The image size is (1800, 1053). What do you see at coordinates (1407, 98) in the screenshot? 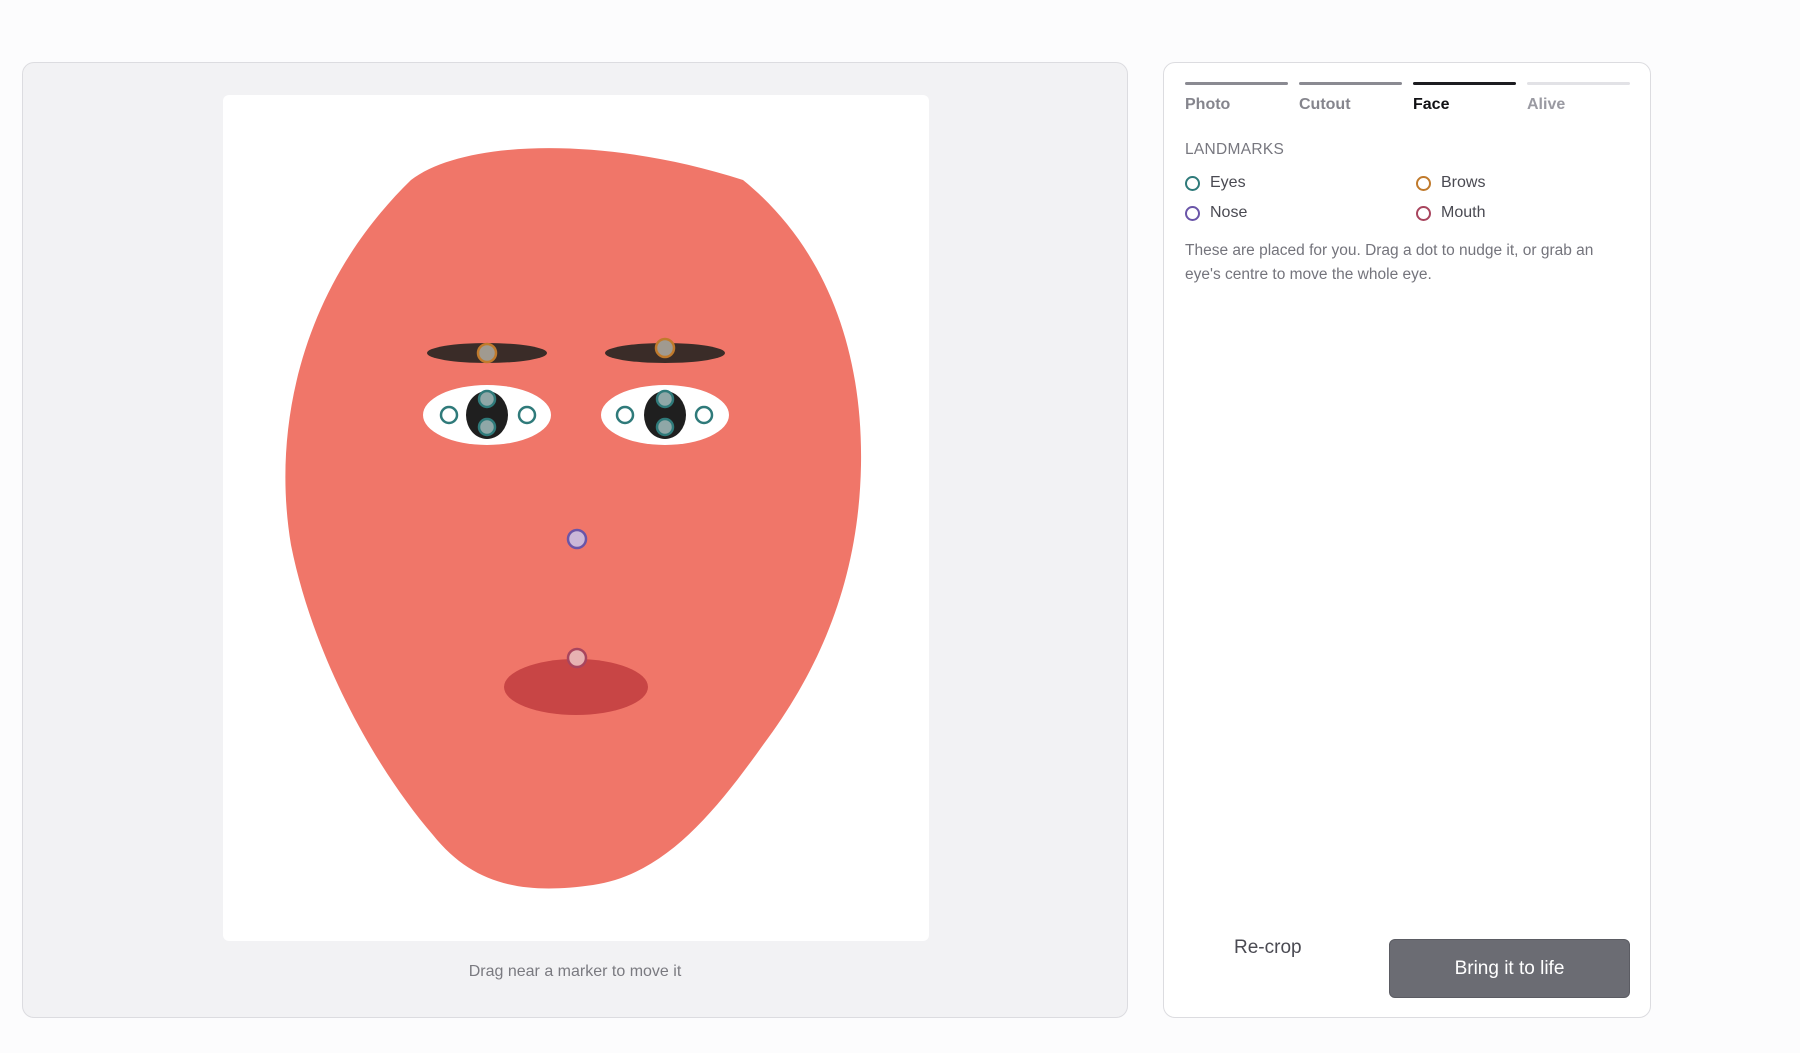
I see `step-progress: Photo Cutout Face Alive` at bounding box center [1407, 98].